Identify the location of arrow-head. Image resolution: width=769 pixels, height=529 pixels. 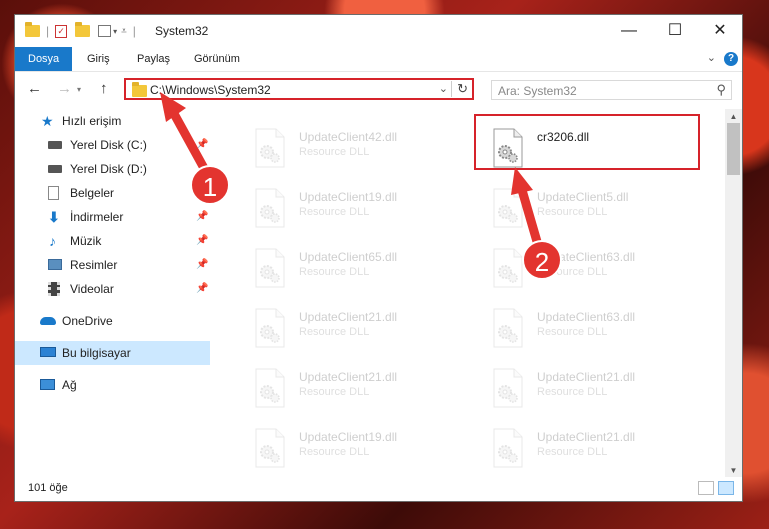
(522, 181).